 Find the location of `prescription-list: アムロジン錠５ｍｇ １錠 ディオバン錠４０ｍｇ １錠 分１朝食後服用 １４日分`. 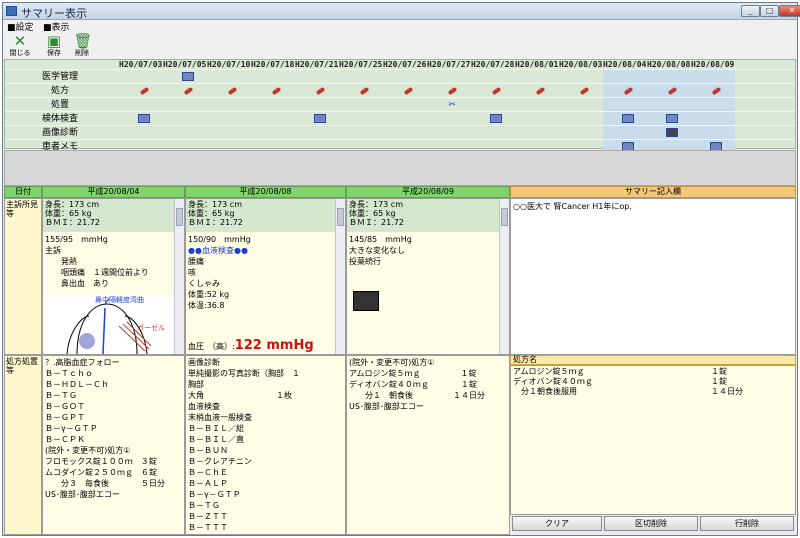

prescription-list: アムロジン錠５ｍｇ １錠 ディオバン錠４０ｍｇ １錠 分１朝食後服用 １４日分 is located at coordinates (653, 440).